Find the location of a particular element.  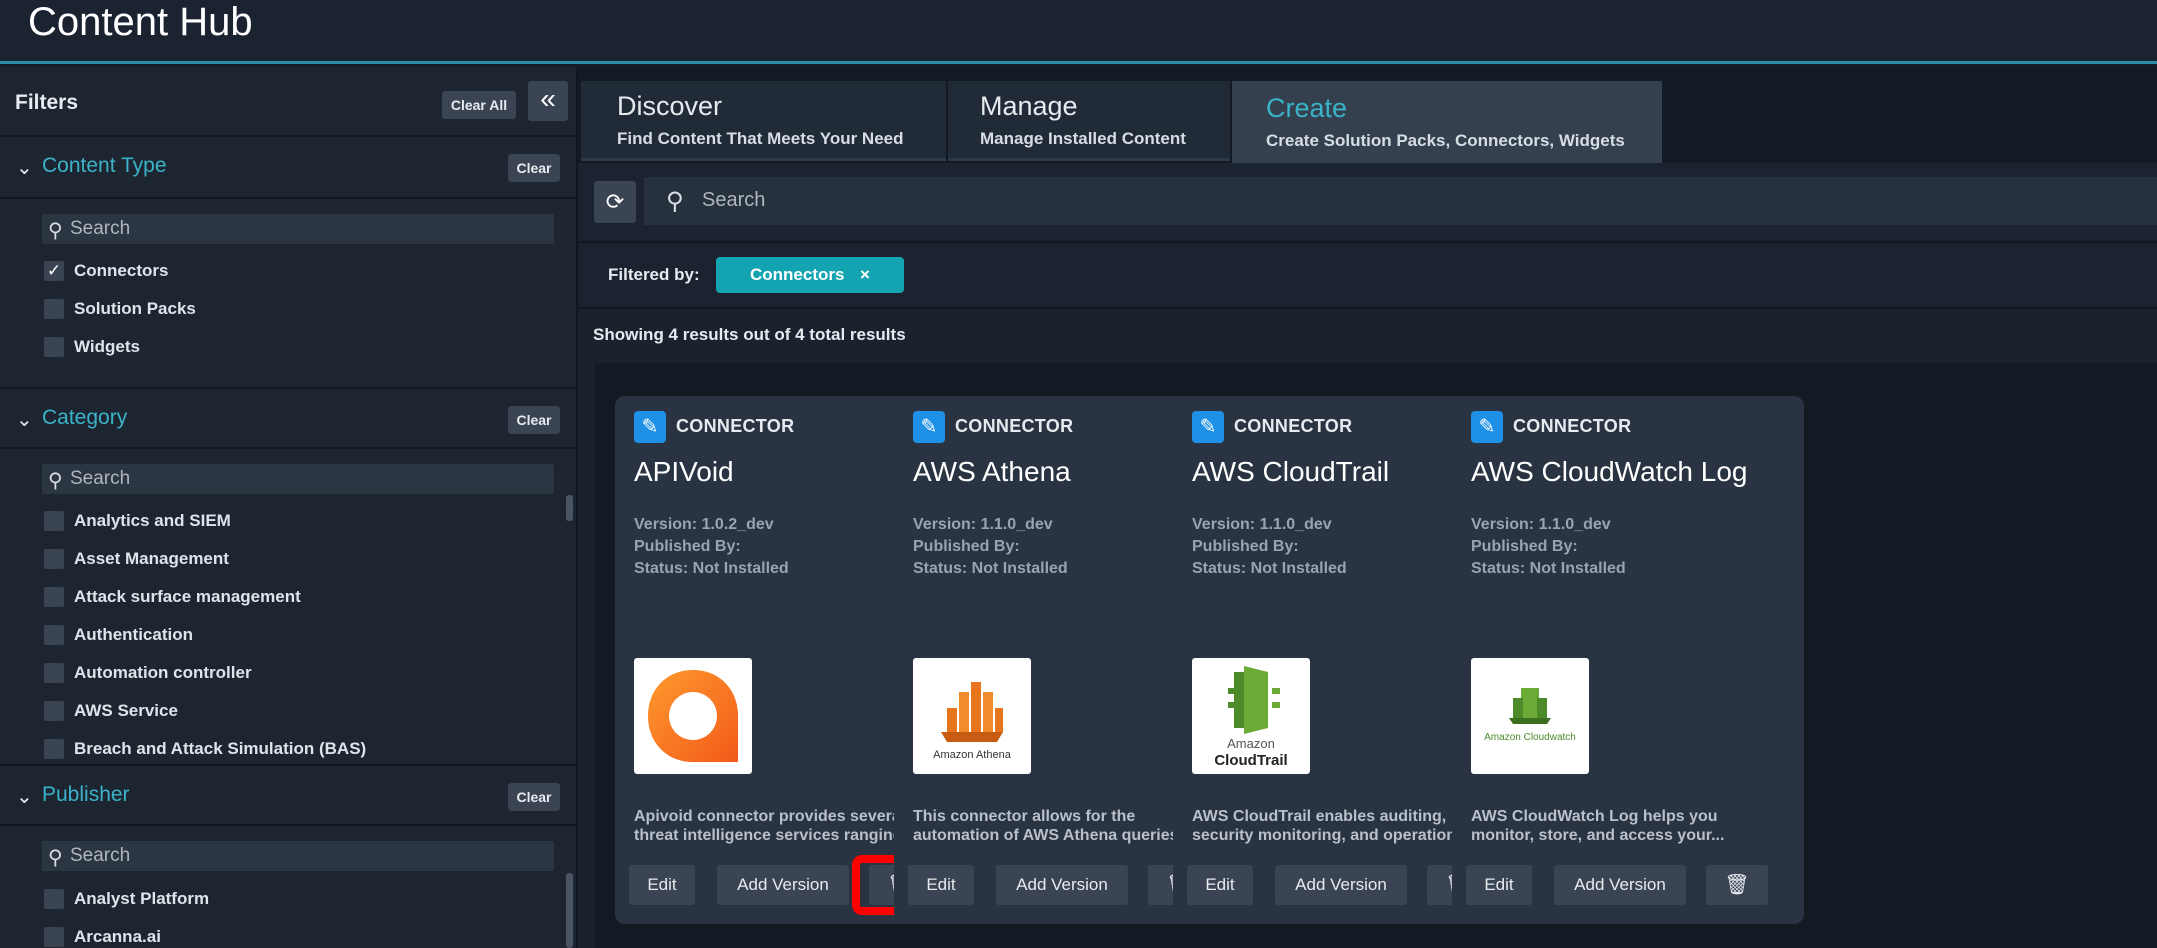

publisher-label: Publisher is located at coordinates (86, 794).